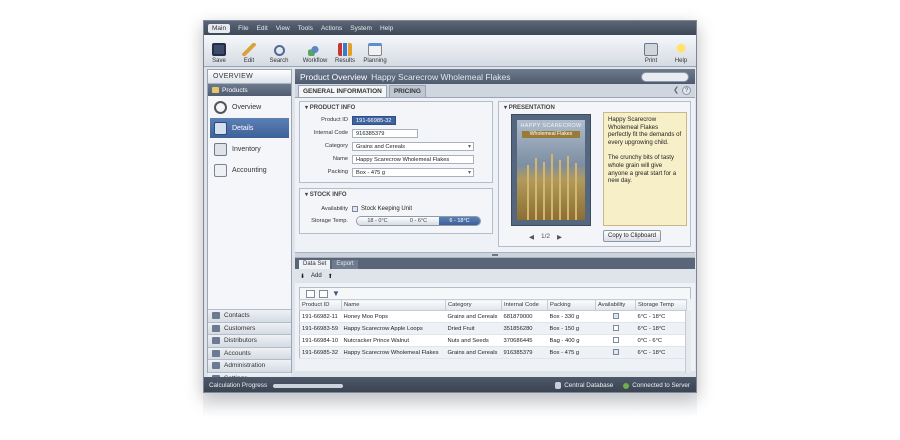  I want to click on select-all-icon, so click(310, 293).